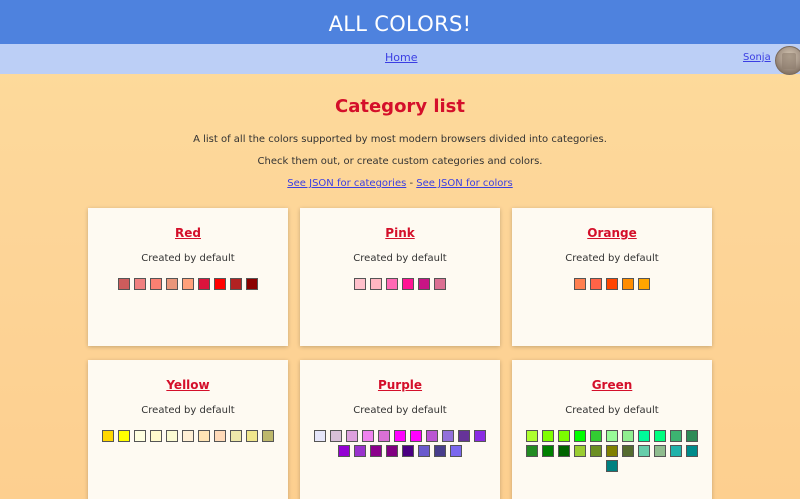 The image size is (800, 499). I want to click on user-avatar, so click(787, 60).